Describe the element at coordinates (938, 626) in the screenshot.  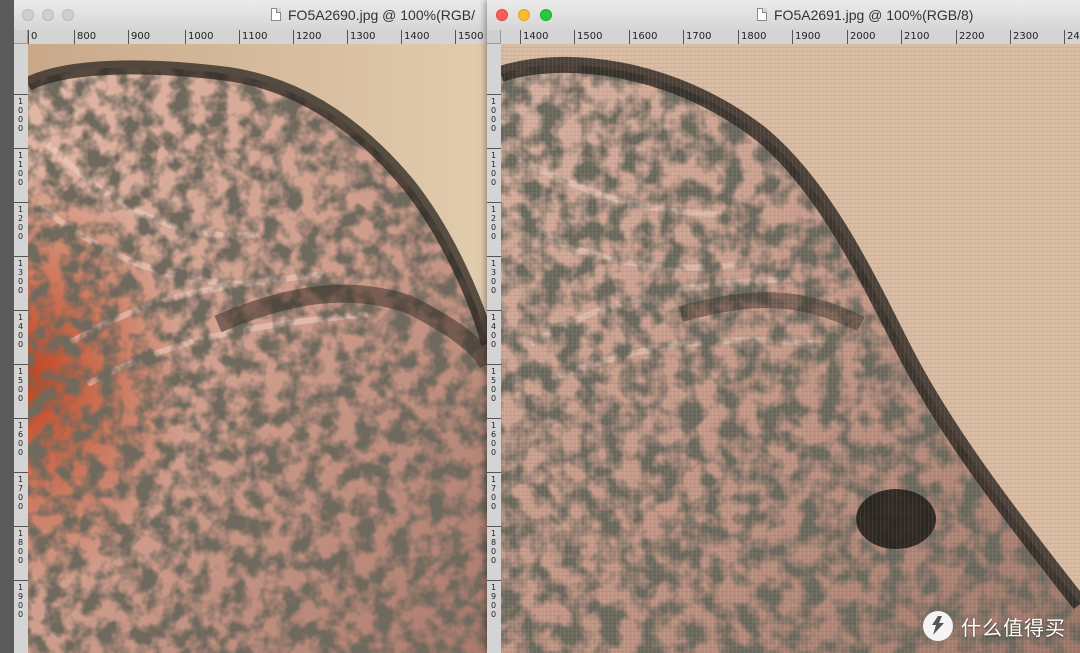
I see `smzdm-logo-icon` at that location.